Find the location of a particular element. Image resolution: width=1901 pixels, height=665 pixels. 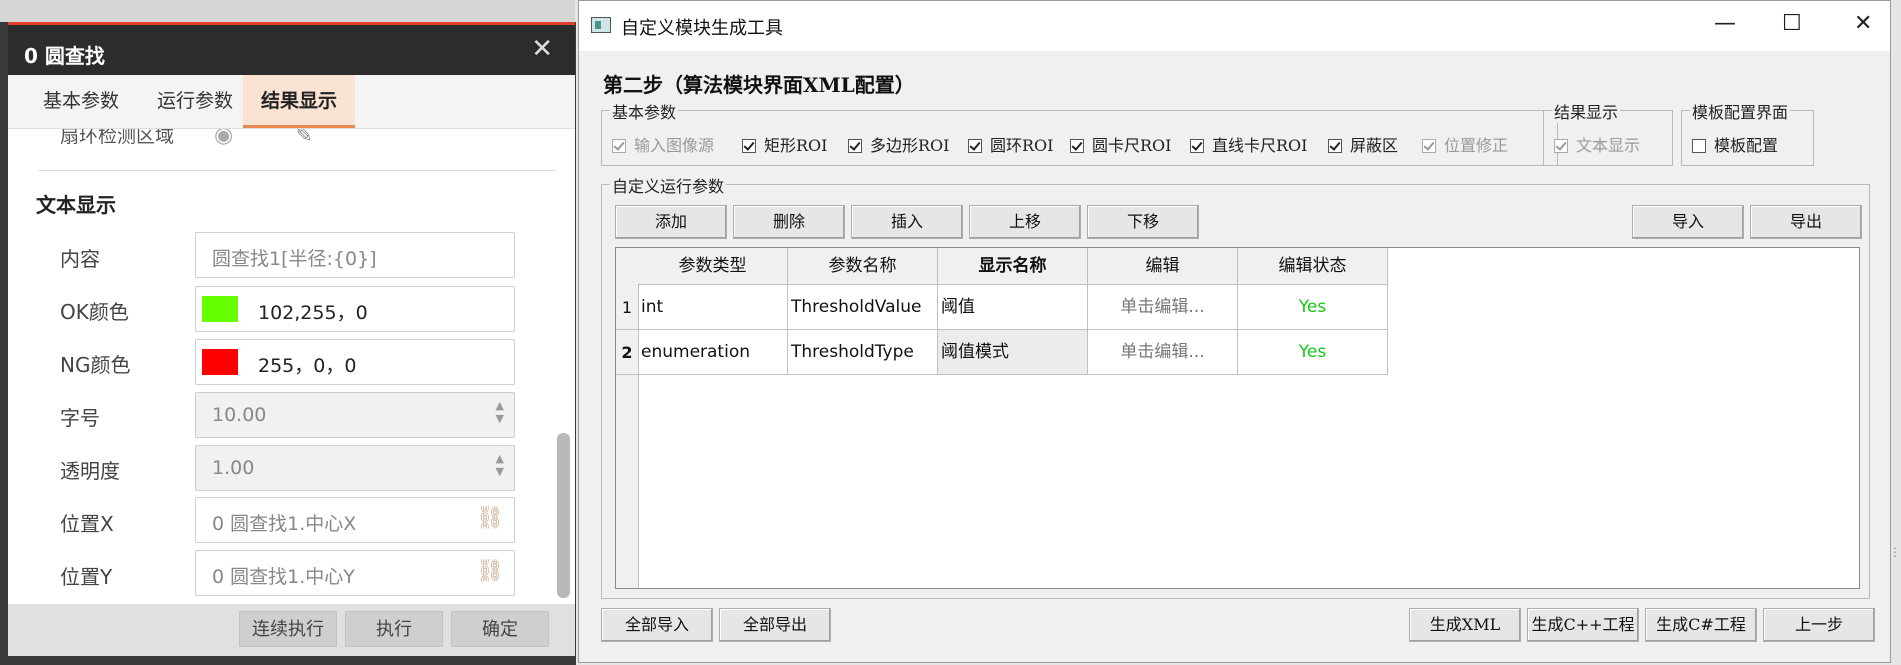

checkbox-label: 文本显示 is located at coordinates (1608, 145).